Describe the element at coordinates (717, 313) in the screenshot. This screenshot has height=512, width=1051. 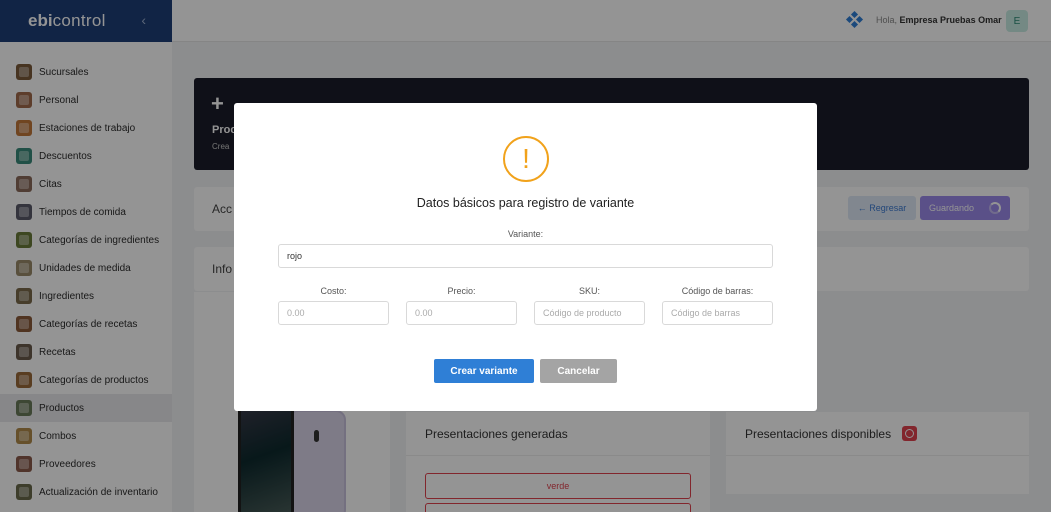
I see `barcode-input` at that location.